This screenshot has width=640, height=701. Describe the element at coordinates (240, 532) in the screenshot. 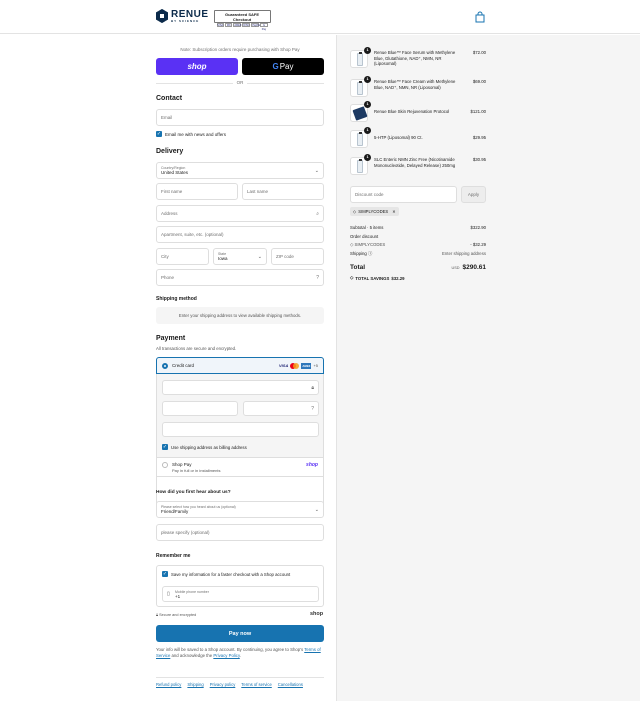

I see `specify-field: please specify (optional)` at that location.